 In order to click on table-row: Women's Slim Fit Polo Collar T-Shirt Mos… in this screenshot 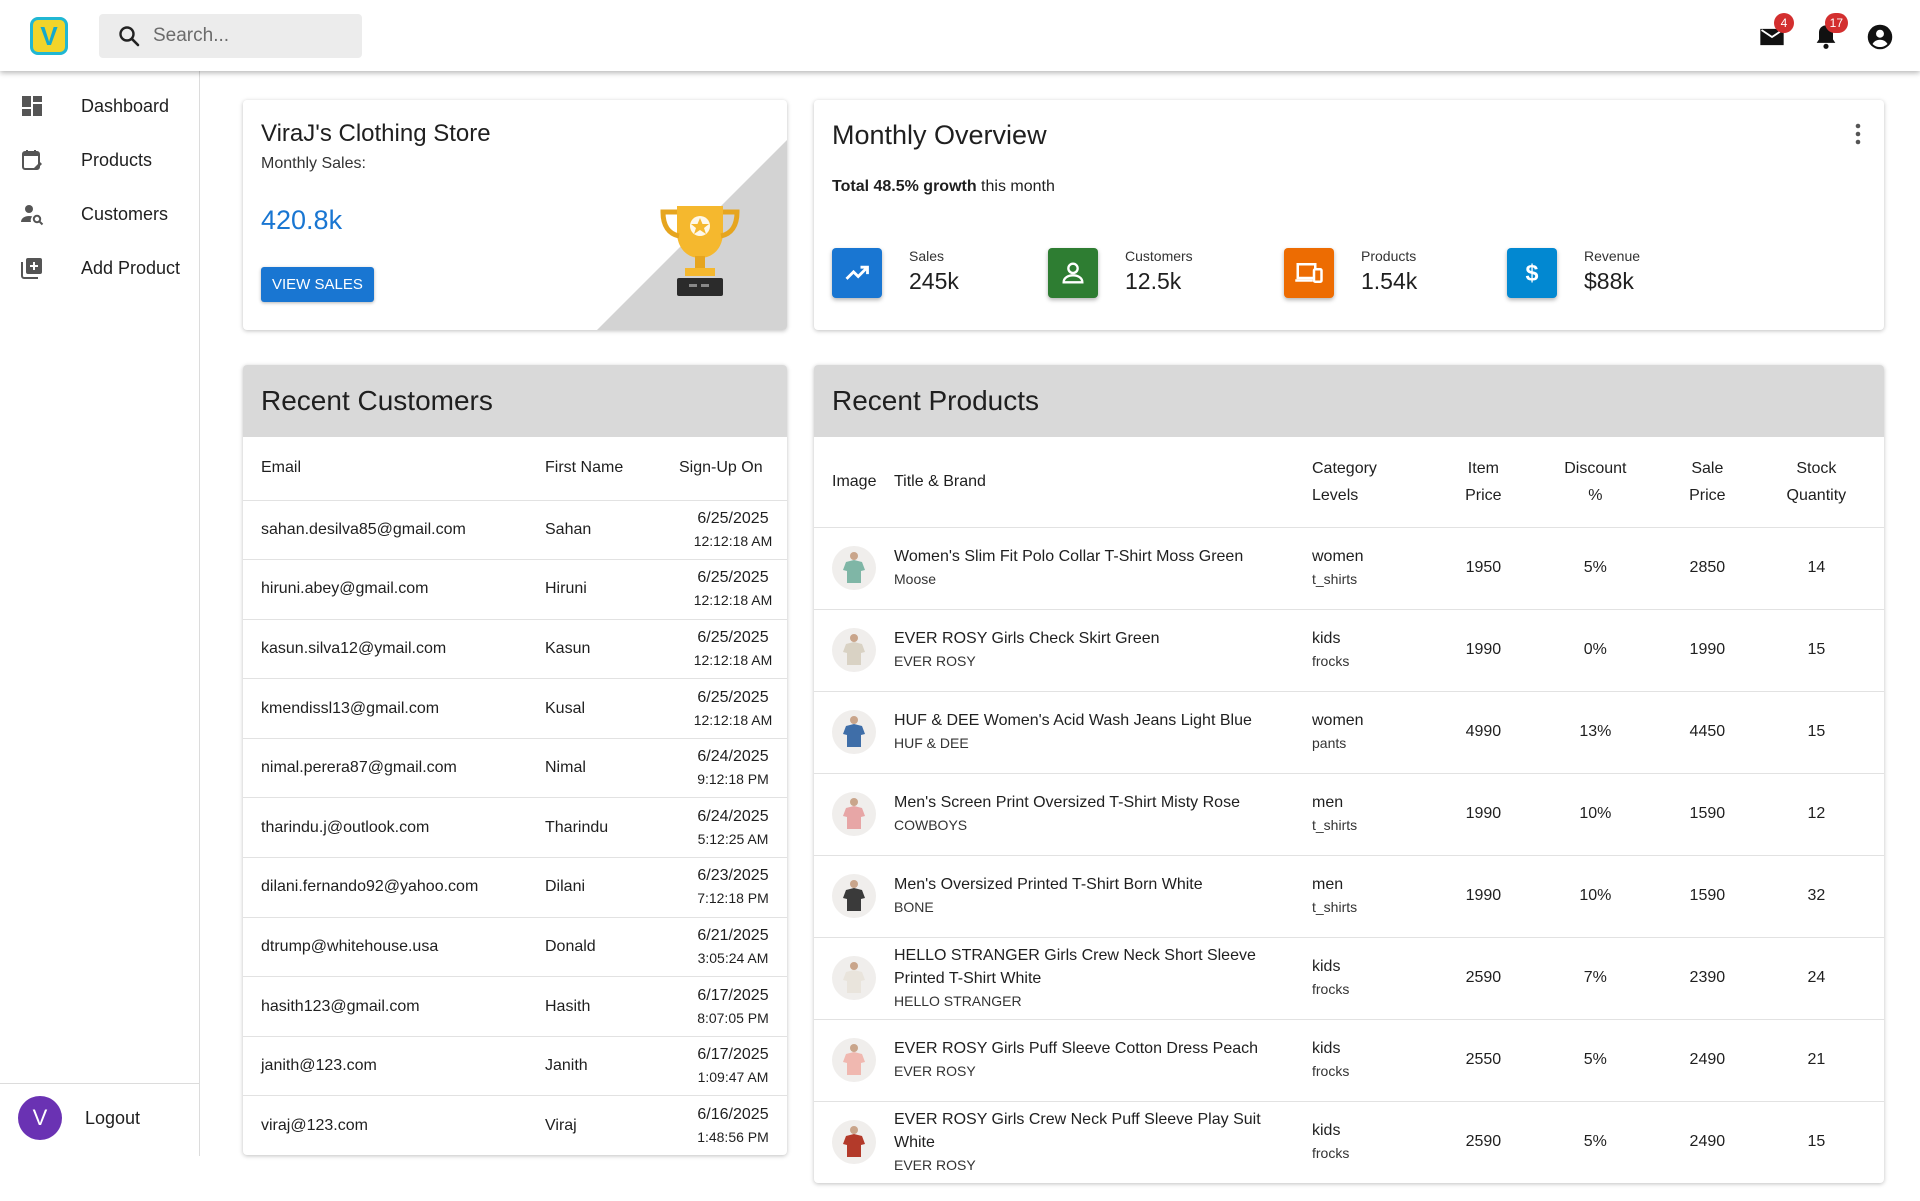, I will do `click(1349, 568)`.